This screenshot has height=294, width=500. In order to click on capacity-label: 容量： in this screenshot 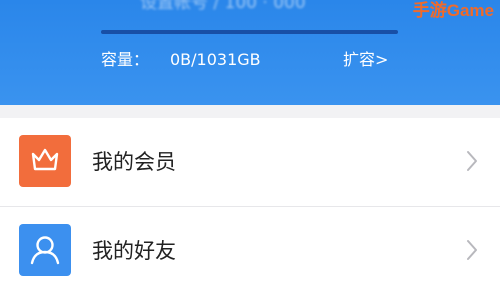, I will do `click(125, 59)`.